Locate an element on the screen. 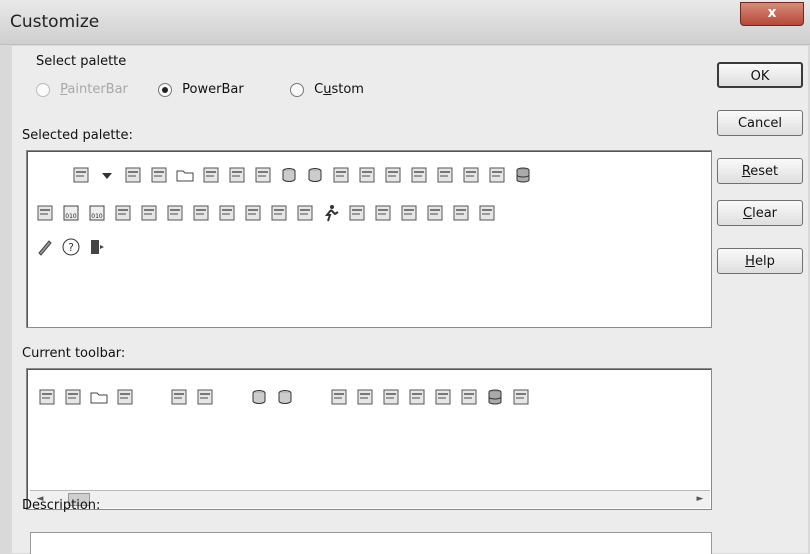 The image size is (810, 554). tree-view-icon-glyph is located at coordinates (73, 397).